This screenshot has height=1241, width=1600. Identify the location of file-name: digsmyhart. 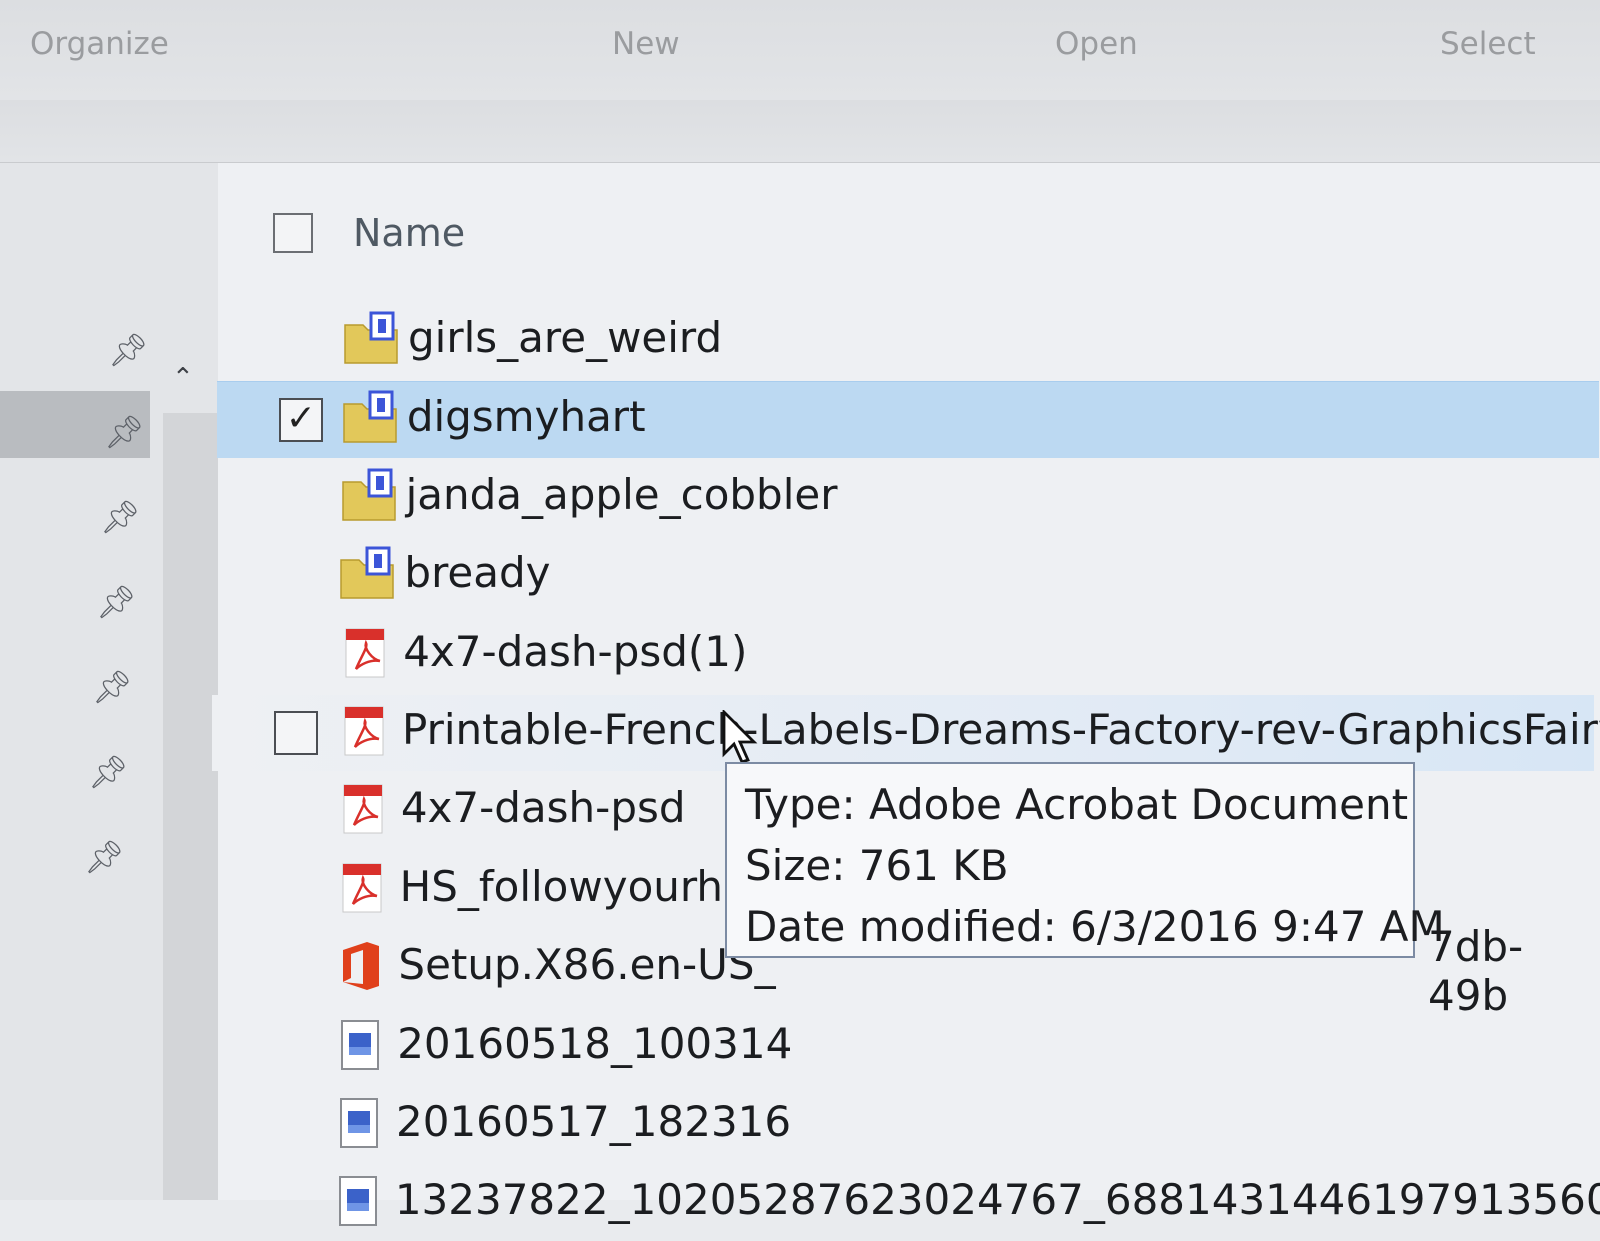
(526, 417).